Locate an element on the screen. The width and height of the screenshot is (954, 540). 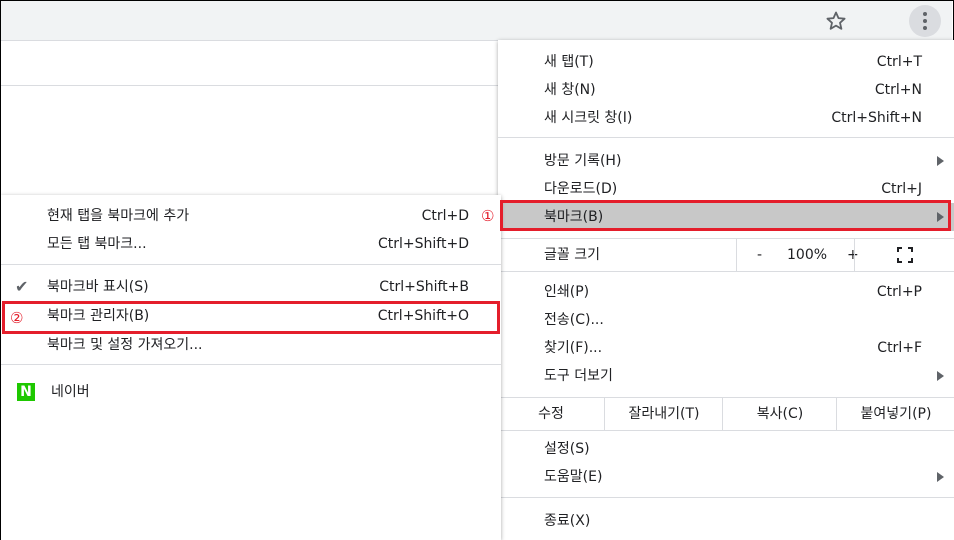
menu-item-label: 새 탭(T) is located at coordinates (569, 62).